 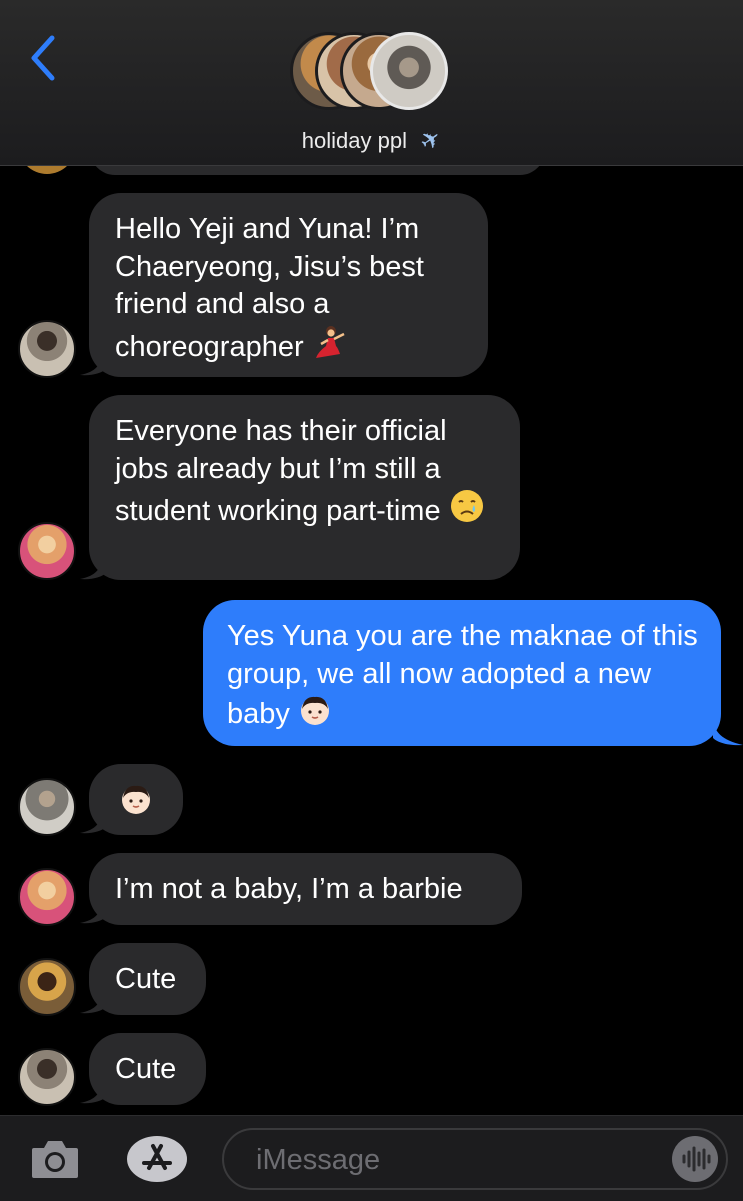 I want to click on back-button, so click(x=42, y=58).